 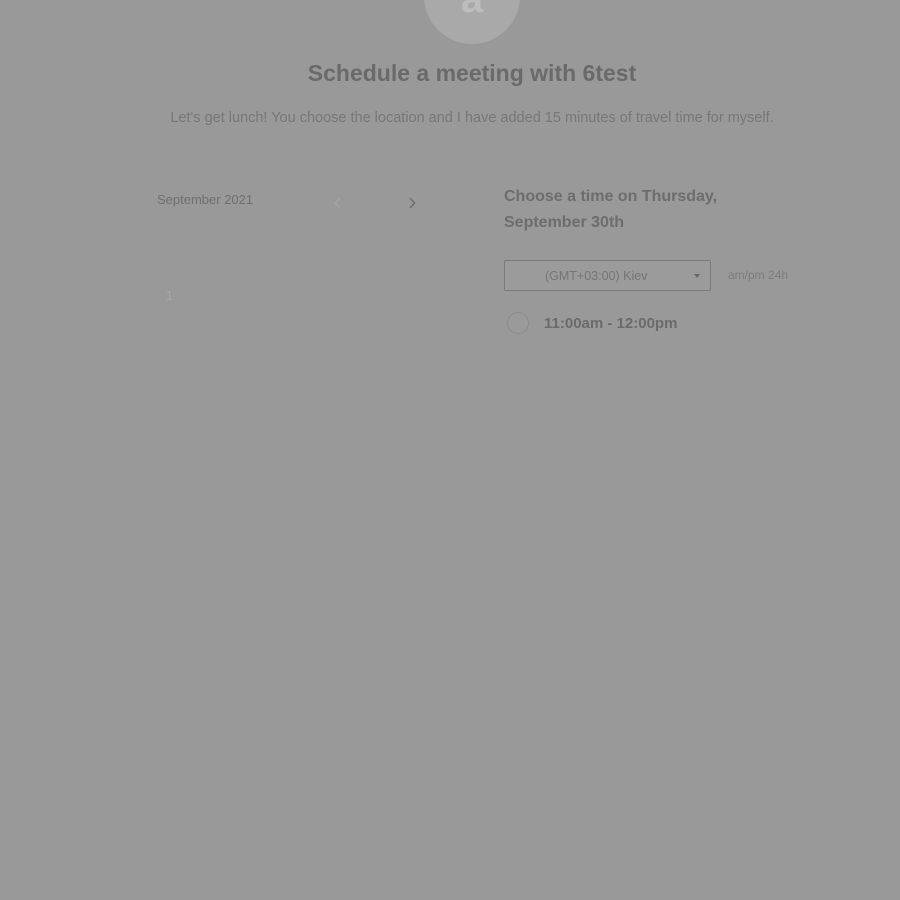 I want to click on radio-button, so click(x=518, y=323).